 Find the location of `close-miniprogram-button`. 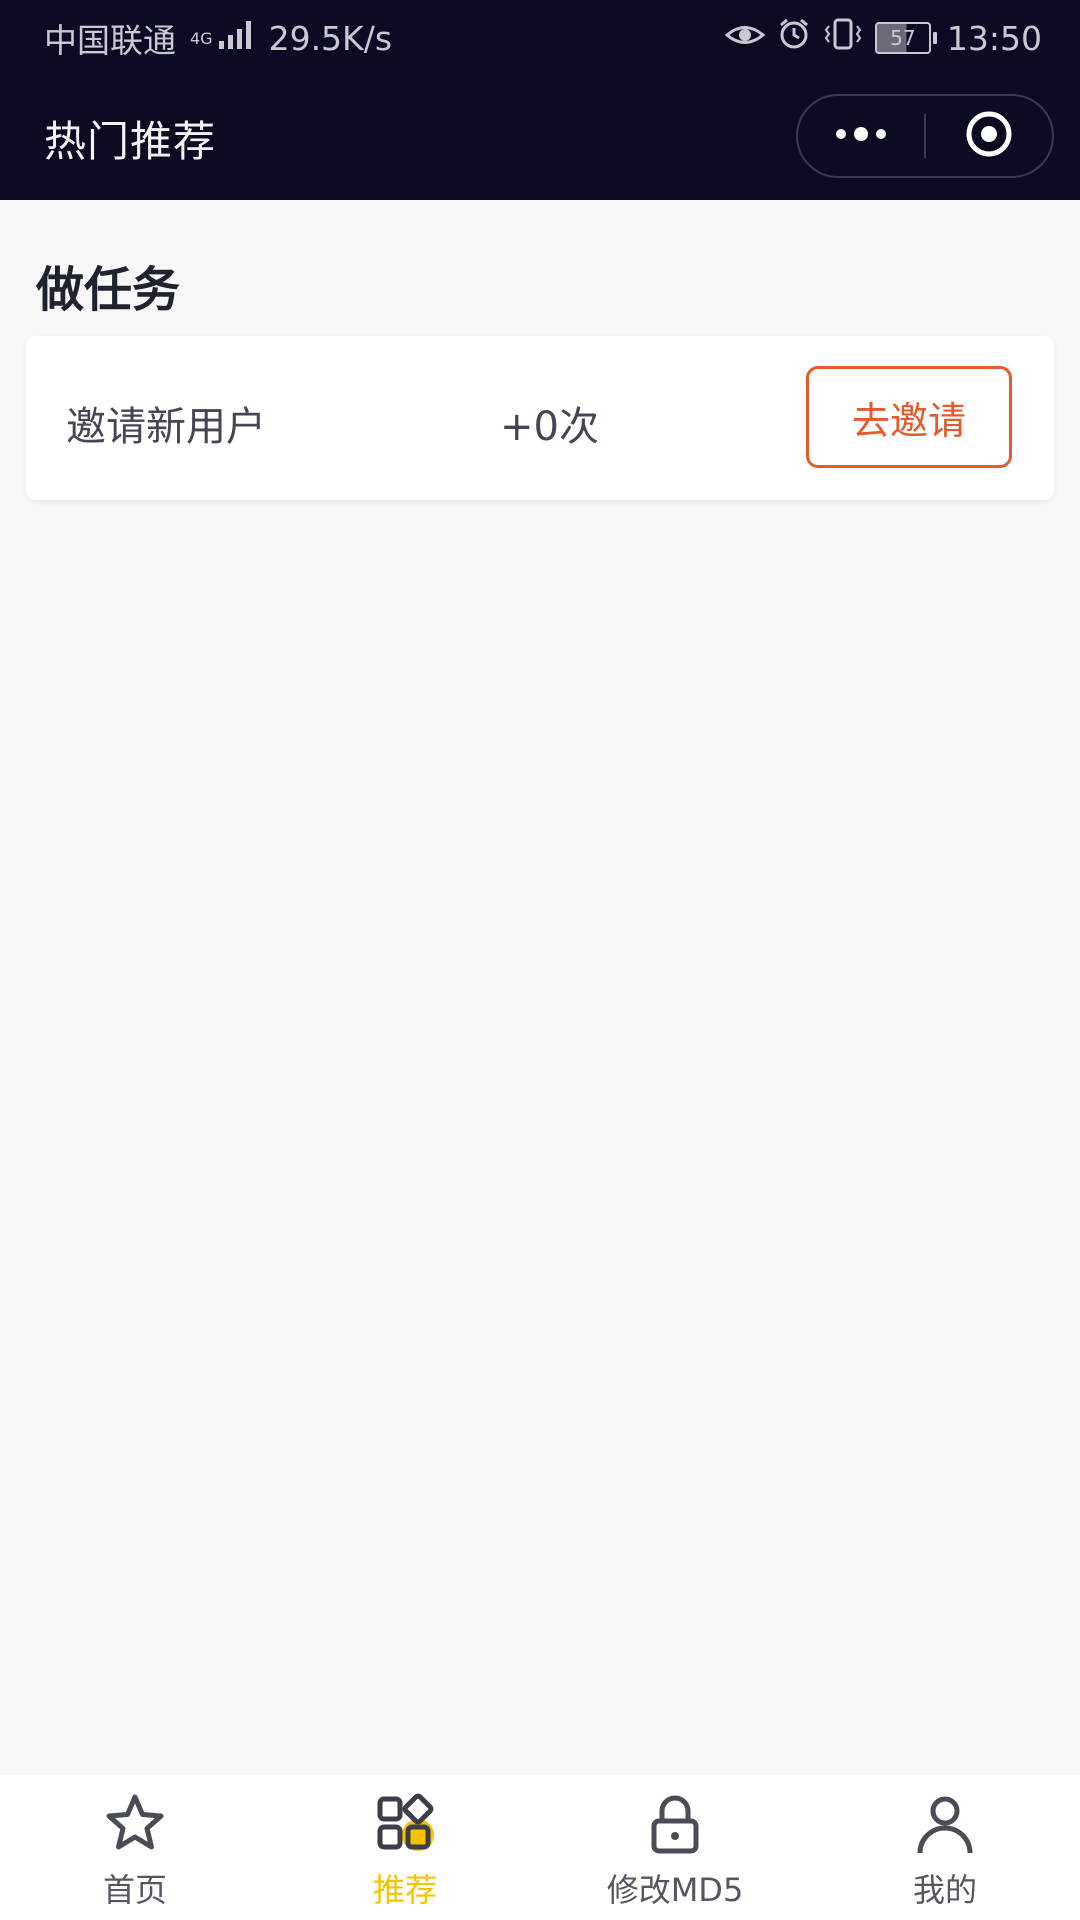

close-miniprogram-button is located at coordinates (989, 136).